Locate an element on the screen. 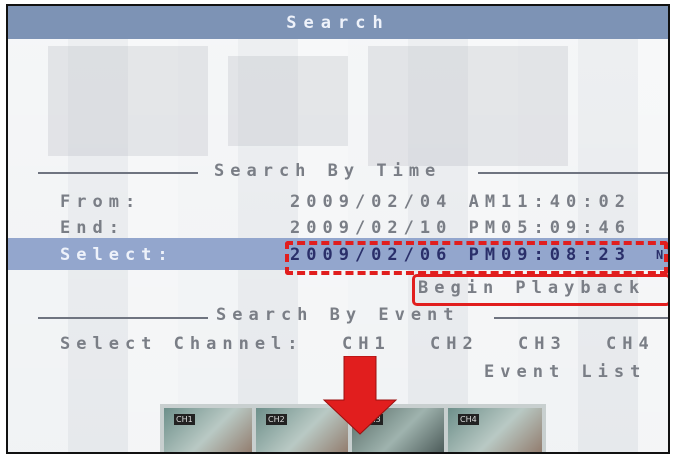 This screenshot has height=458, width=674. end-label: End: is located at coordinates (92, 228).